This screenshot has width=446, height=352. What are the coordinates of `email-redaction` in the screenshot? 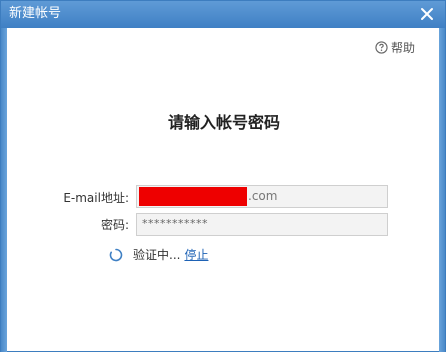 It's located at (193, 196).